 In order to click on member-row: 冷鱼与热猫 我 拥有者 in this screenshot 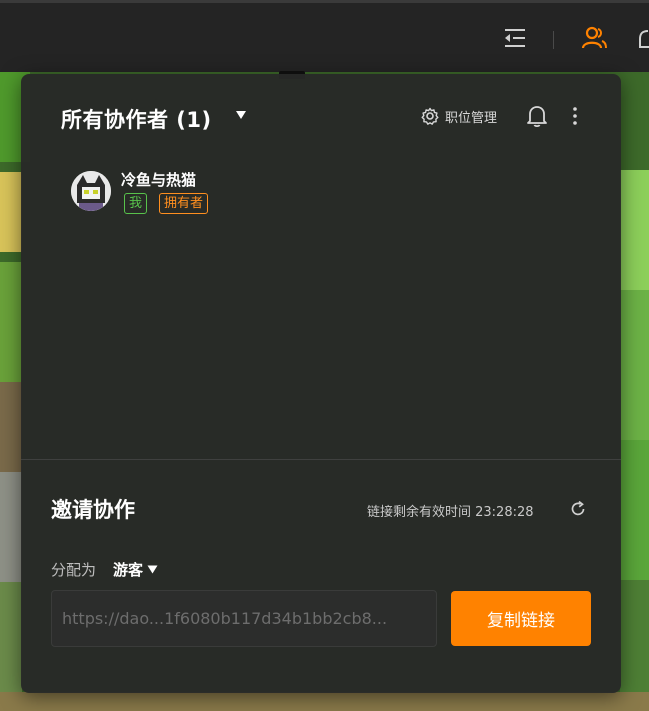, I will do `click(221, 191)`.